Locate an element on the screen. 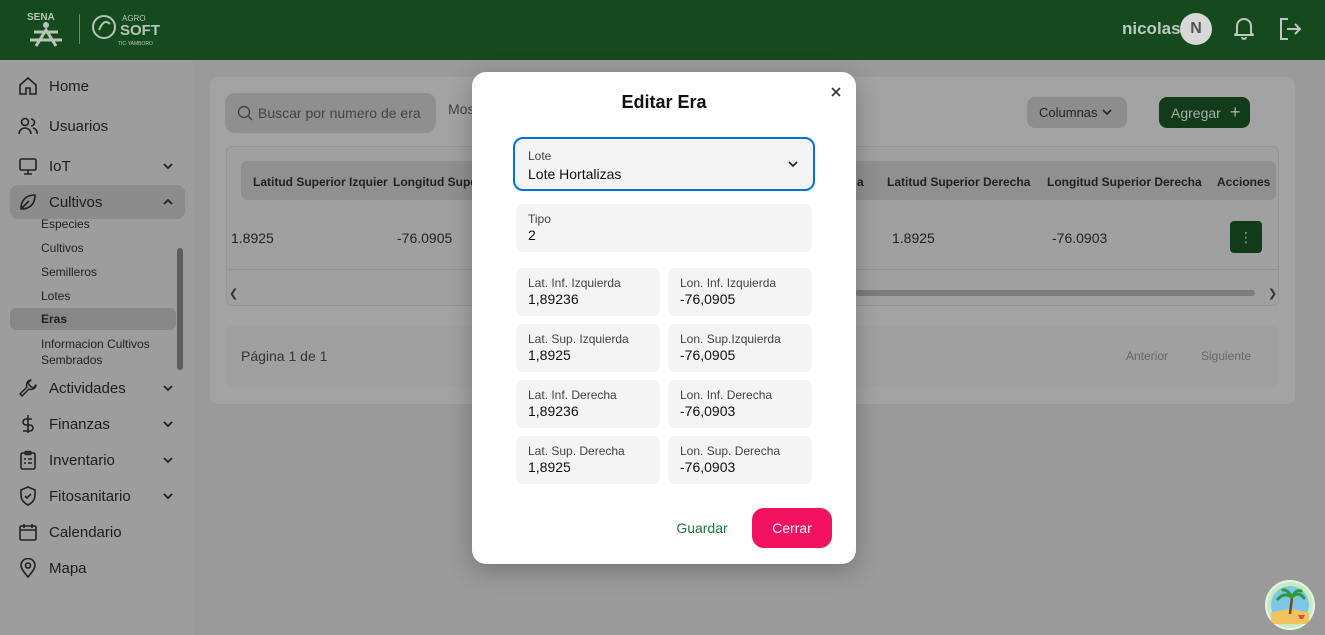  table-cell: -76.0903 is located at coordinates (1080, 238).